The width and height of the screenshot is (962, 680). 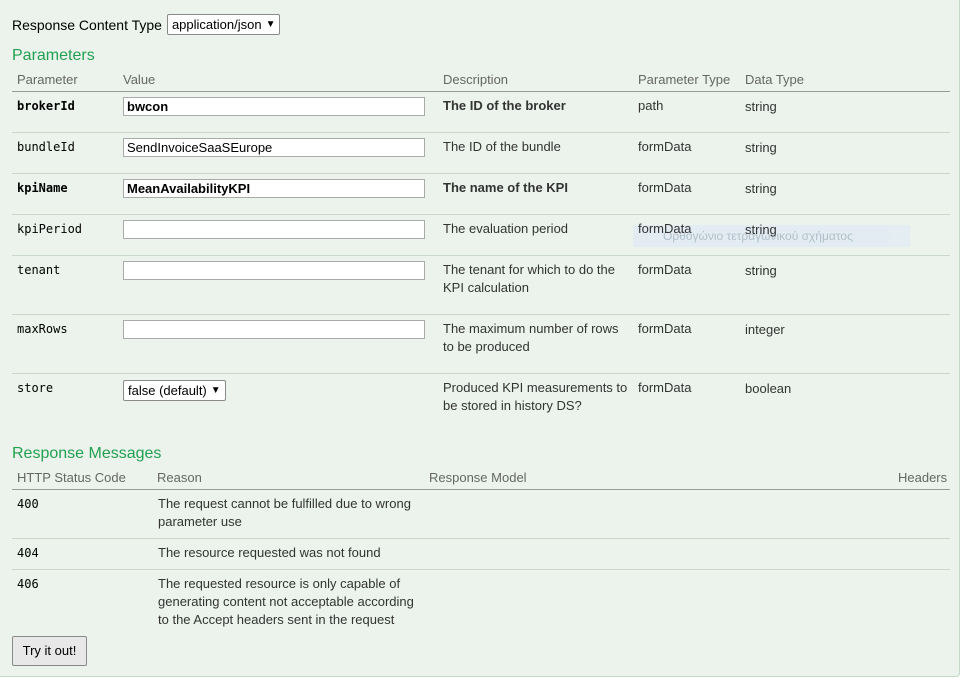 What do you see at coordinates (505, 187) in the screenshot?
I see `param-desc-kpiName: The name of the KPI` at bounding box center [505, 187].